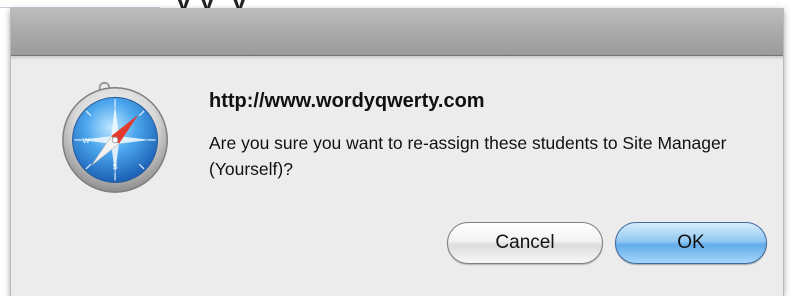  Describe the element at coordinates (117, 138) in the screenshot. I see `safari-compass-icon: S W` at that location.